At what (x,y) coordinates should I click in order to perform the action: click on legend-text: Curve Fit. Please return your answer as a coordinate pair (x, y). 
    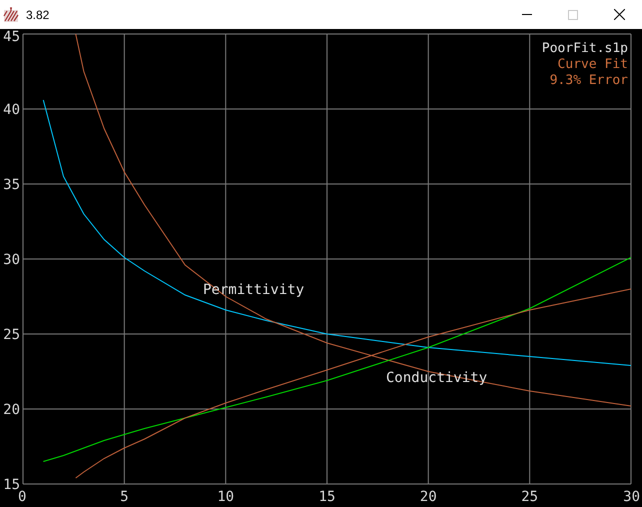
    Looking at the image, I should click on (593, 65).